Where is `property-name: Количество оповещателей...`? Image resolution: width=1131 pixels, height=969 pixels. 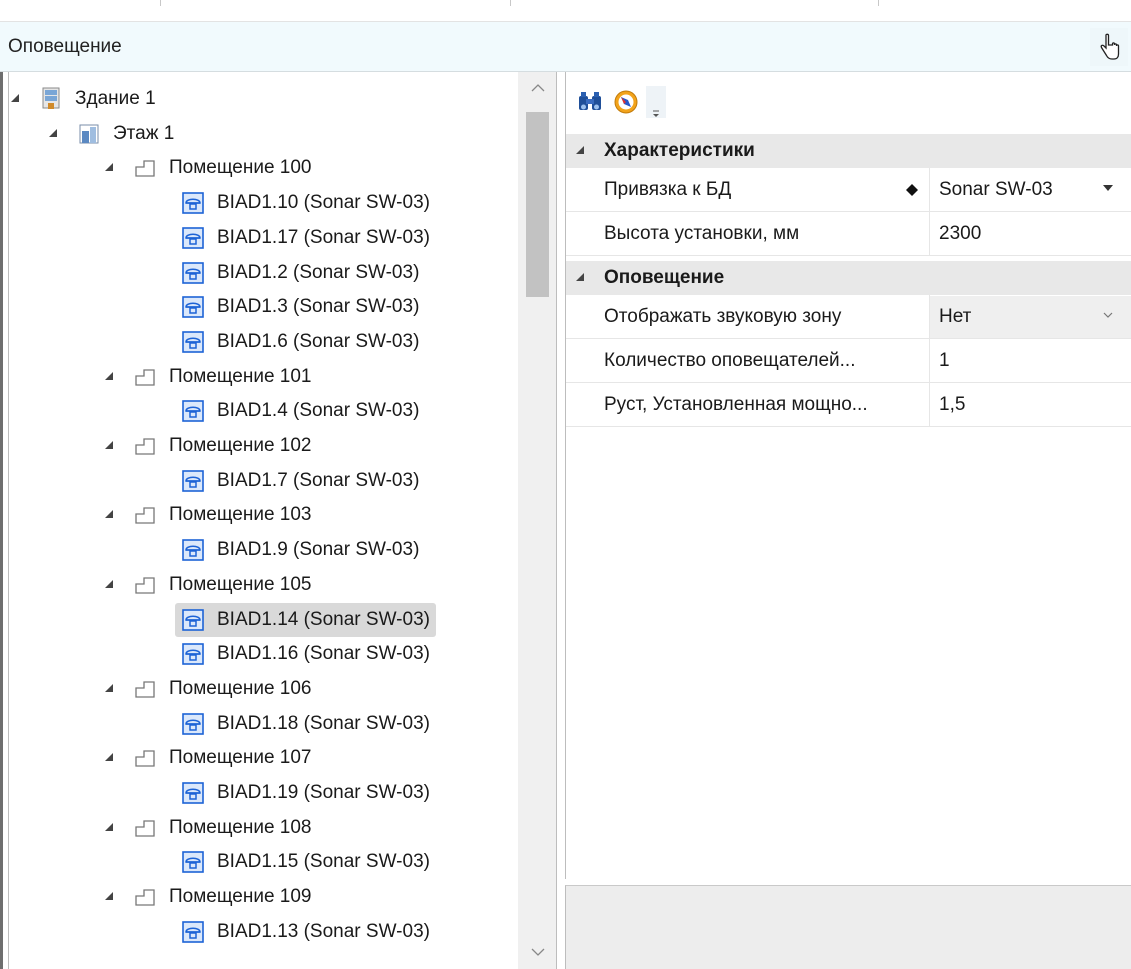 property-name: Количество оповещателей... is located at coordinates (730, 360).